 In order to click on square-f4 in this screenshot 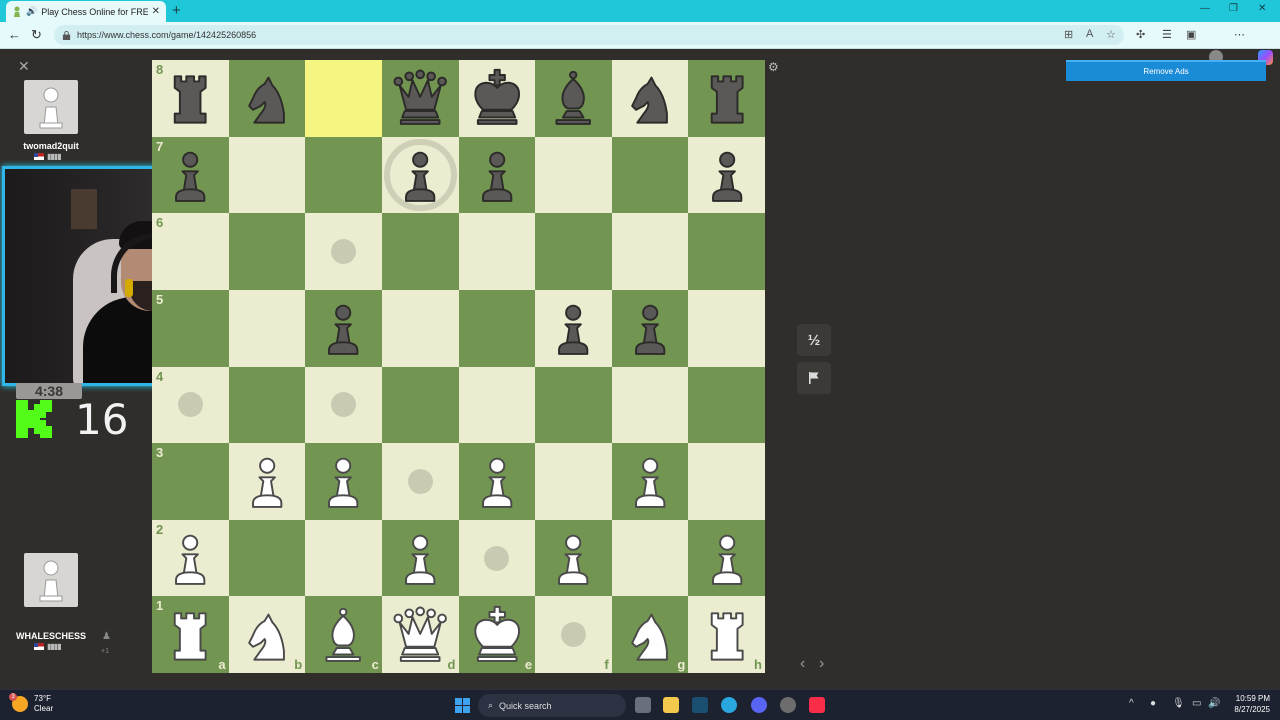, I will do `click(573, 405)`.